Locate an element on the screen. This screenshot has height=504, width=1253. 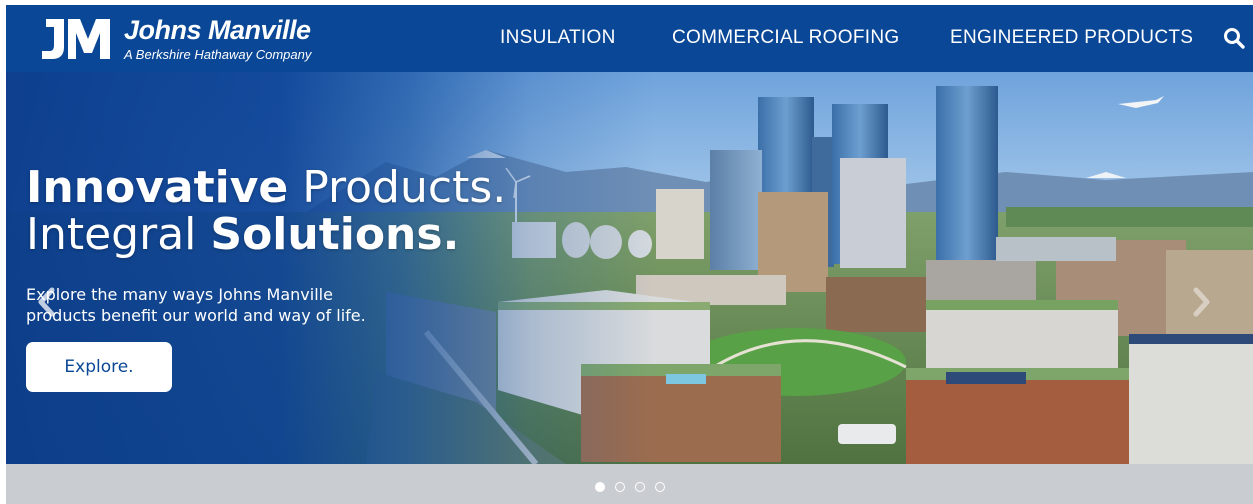
nav-commercial-roofing: COMMERCIAL ROOFING is located at coordinates (785, 38).